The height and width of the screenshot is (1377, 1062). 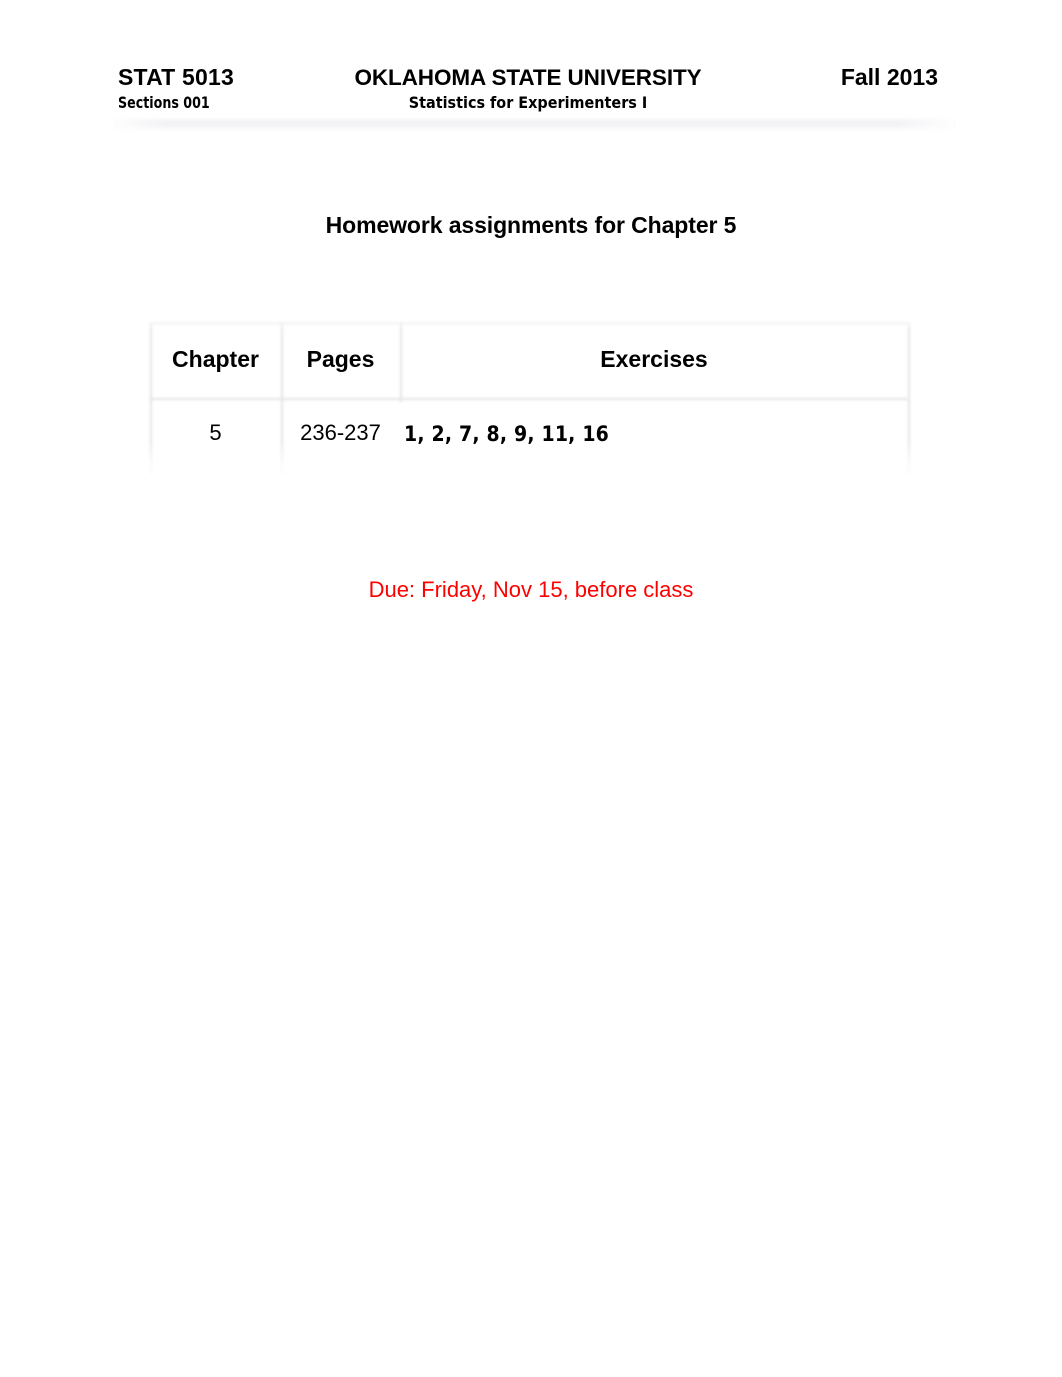 What do you see at coordinates (654, 359) in the screenshot?
I see `column-header-exercises: Exercises` at bounding box center [654, 359].